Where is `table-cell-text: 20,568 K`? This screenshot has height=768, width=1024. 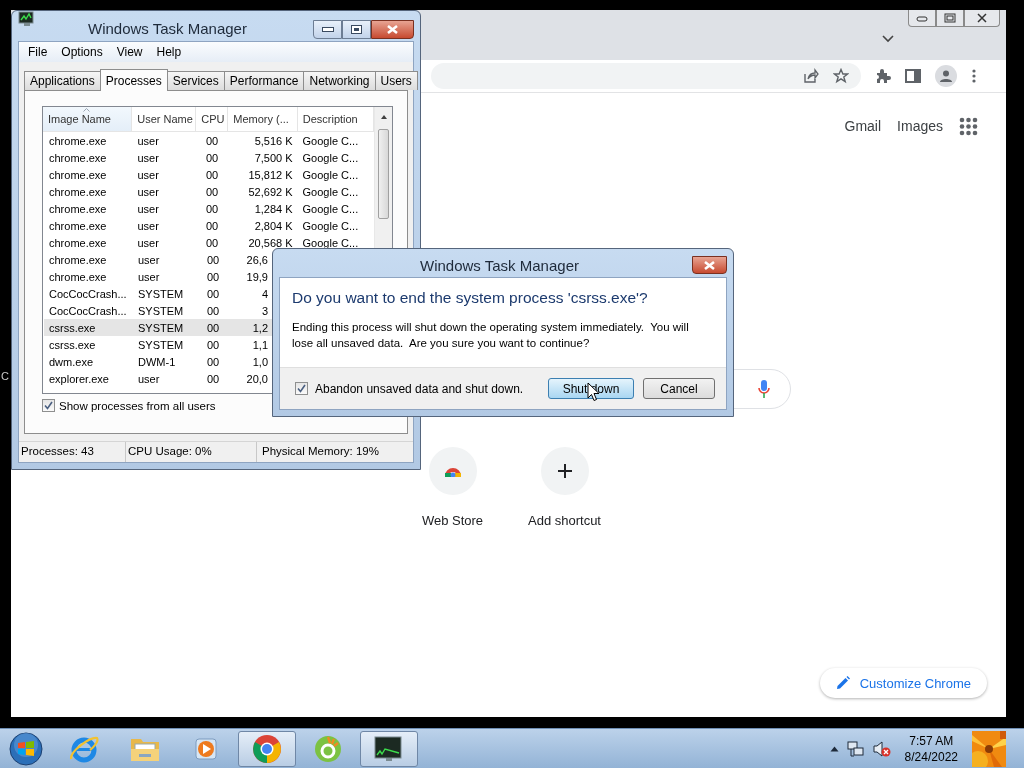
table-cell-text: 20,568 K is located at coordinates (270, 242).